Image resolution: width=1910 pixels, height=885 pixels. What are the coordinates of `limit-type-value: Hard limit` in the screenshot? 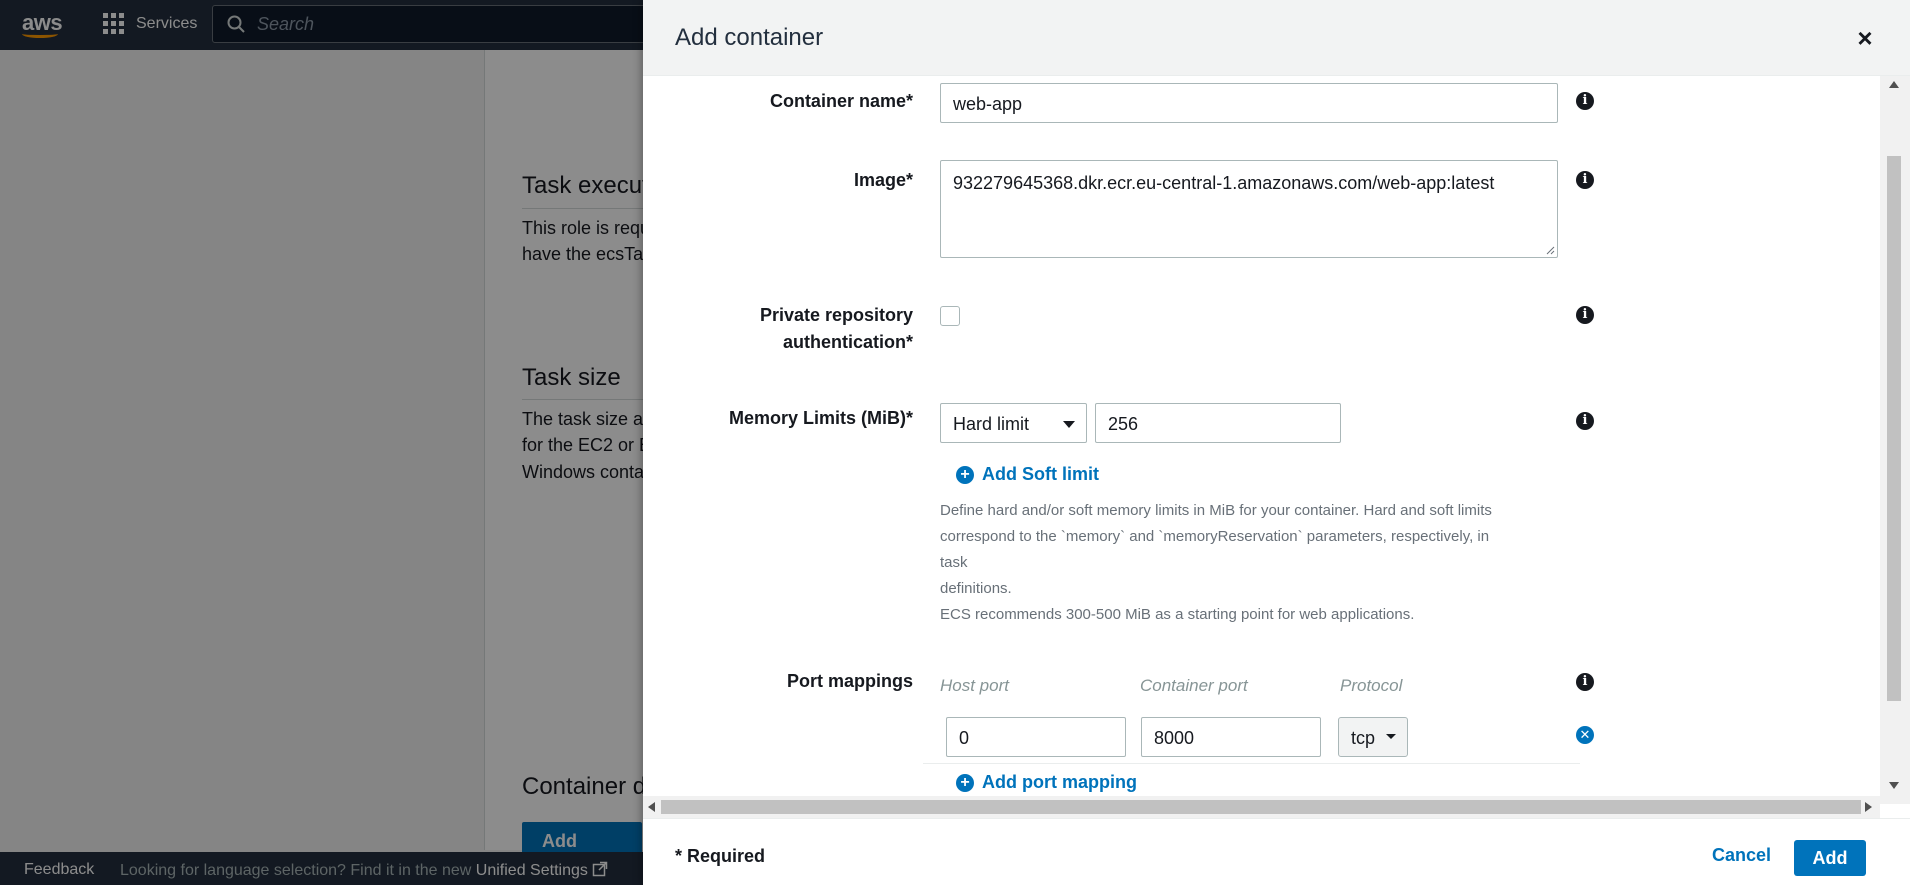 It's located at (991, 424).